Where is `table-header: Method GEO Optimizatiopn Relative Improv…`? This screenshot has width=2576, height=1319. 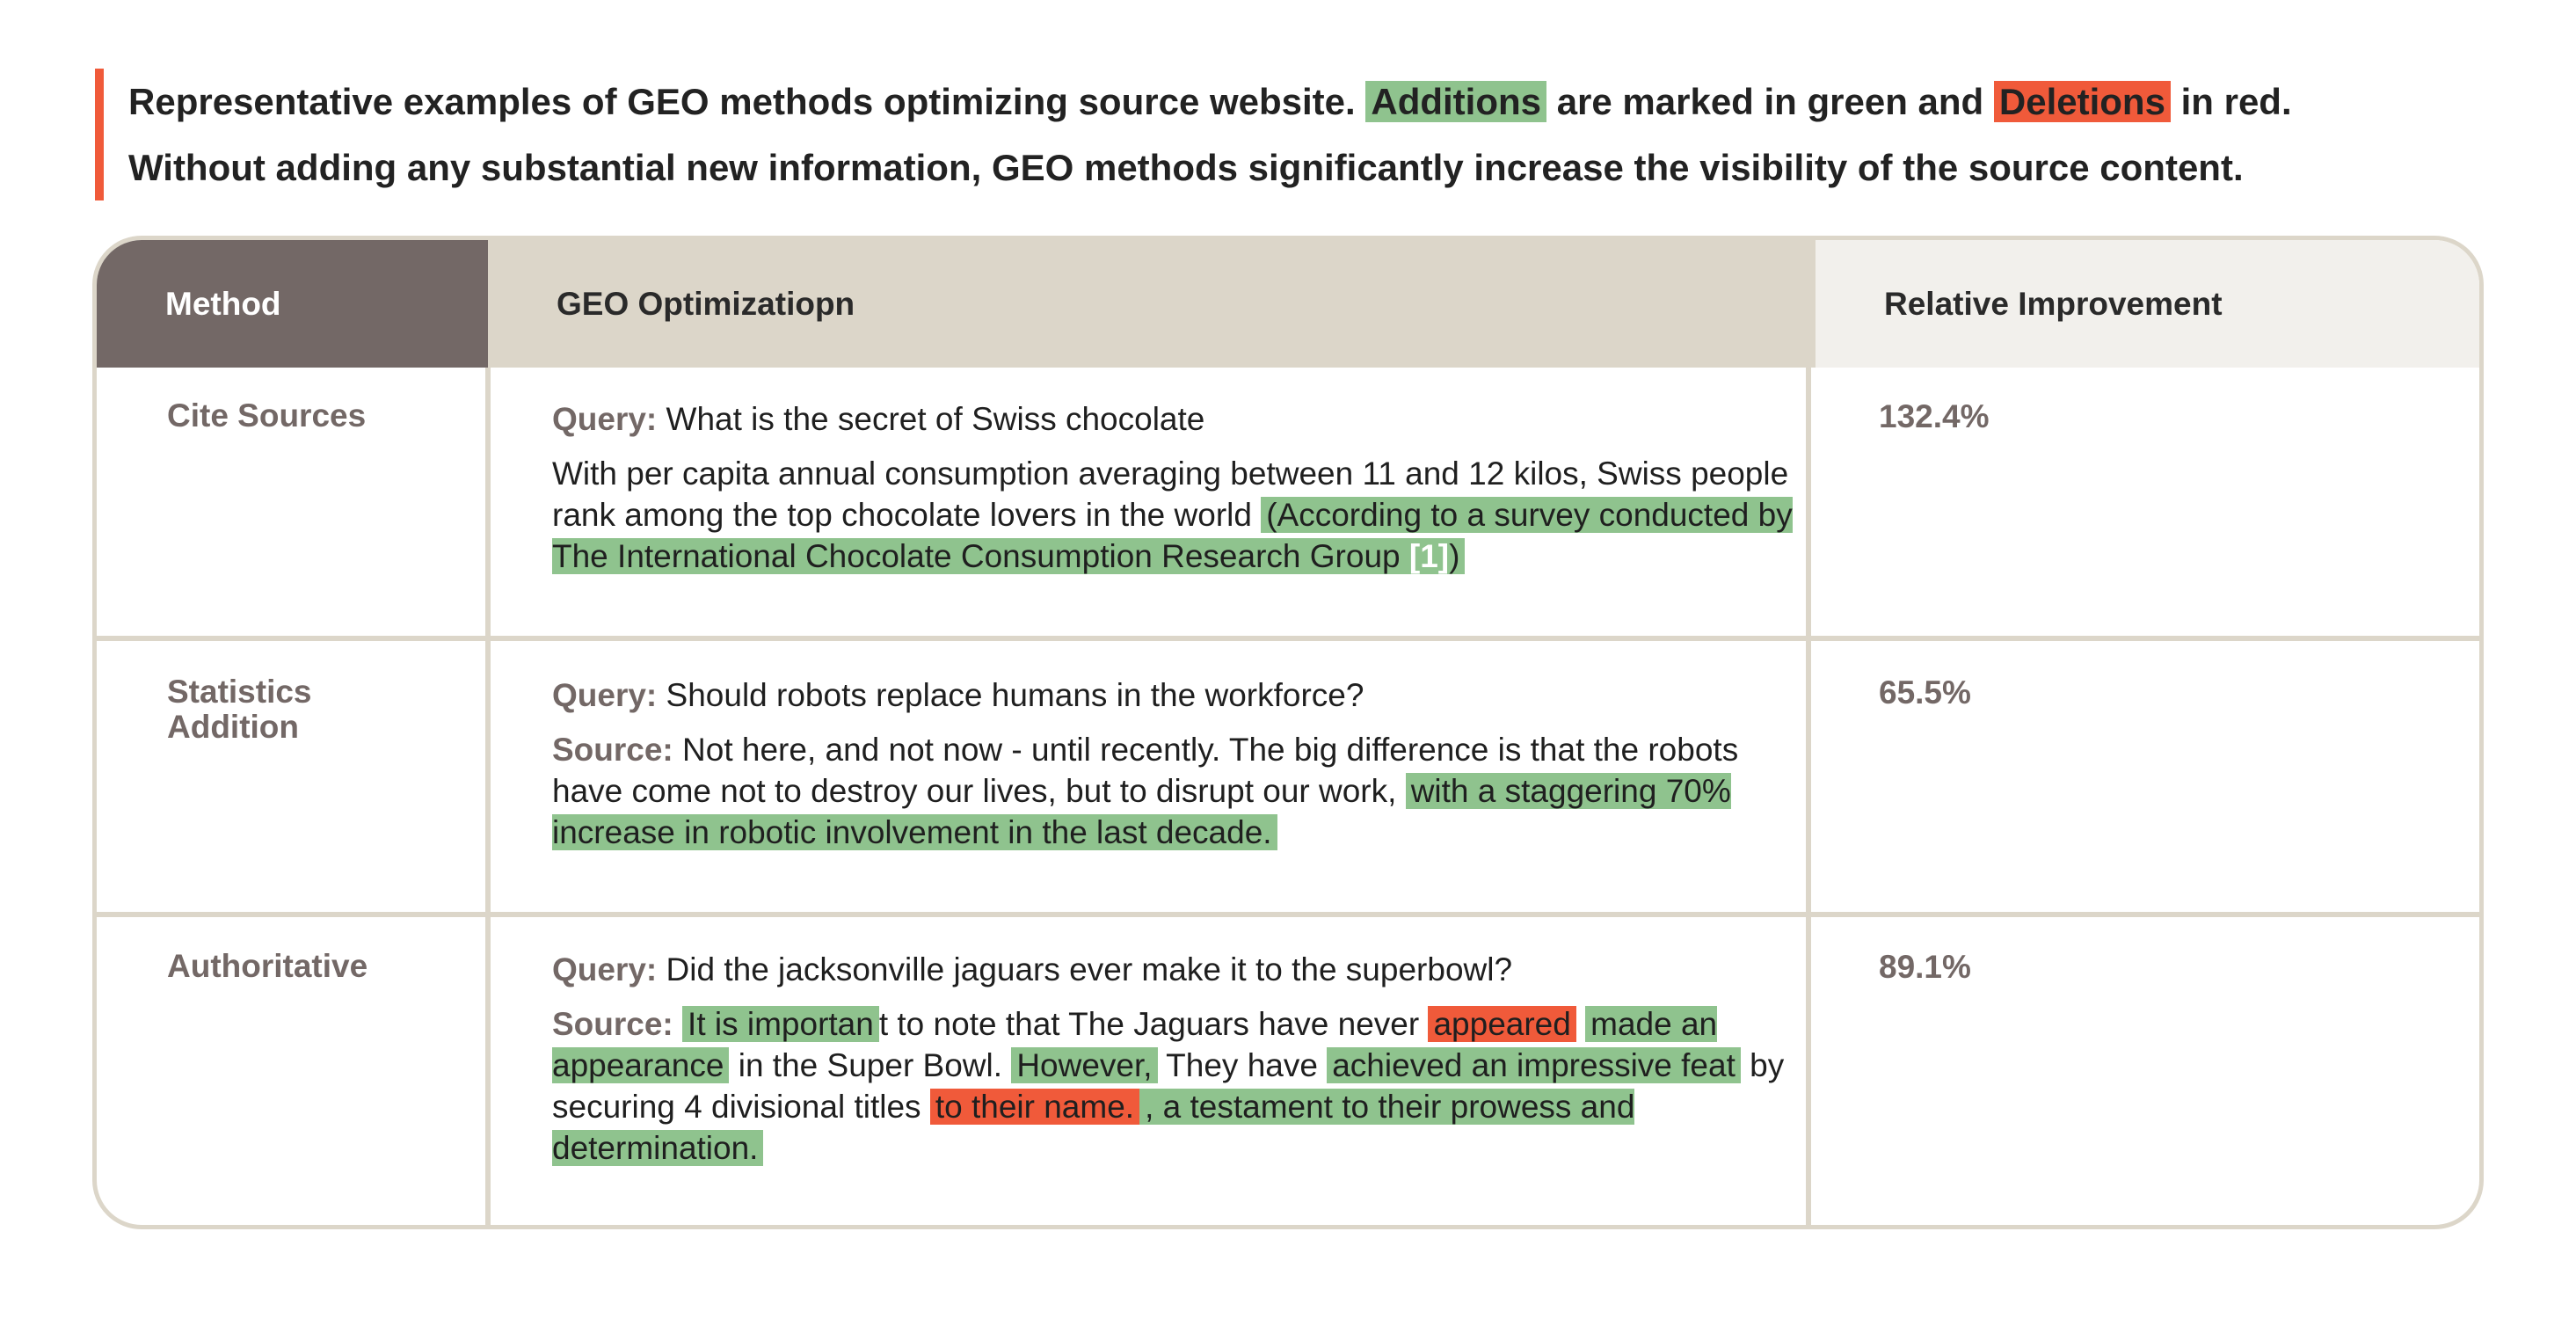
table-header: Method GEO Optimizatiopn Relative Improv… is located at coordinates (1288, 304).